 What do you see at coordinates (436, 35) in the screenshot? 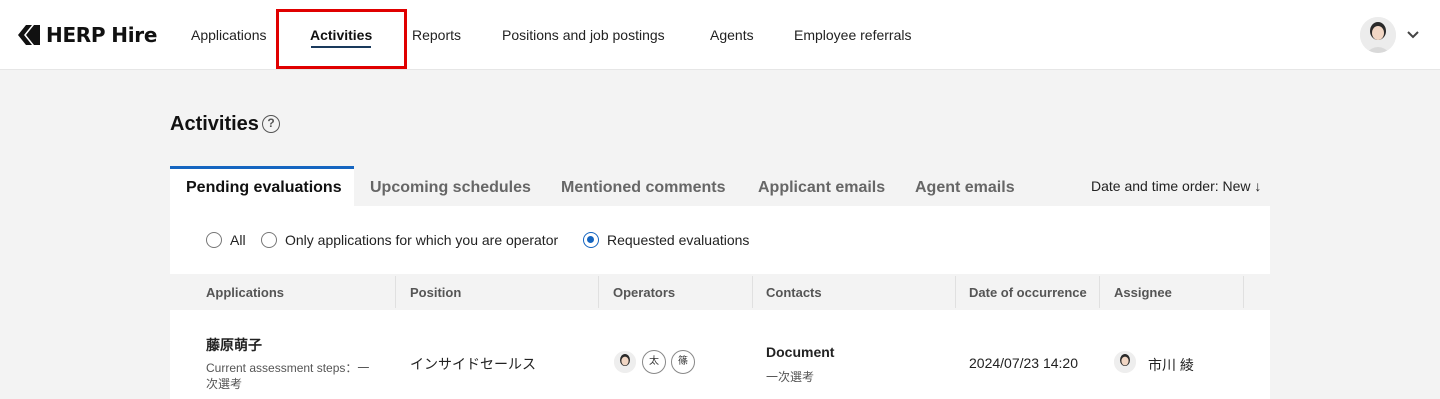
I see `nav-reports: Reports` at bounding box center [436, 35].